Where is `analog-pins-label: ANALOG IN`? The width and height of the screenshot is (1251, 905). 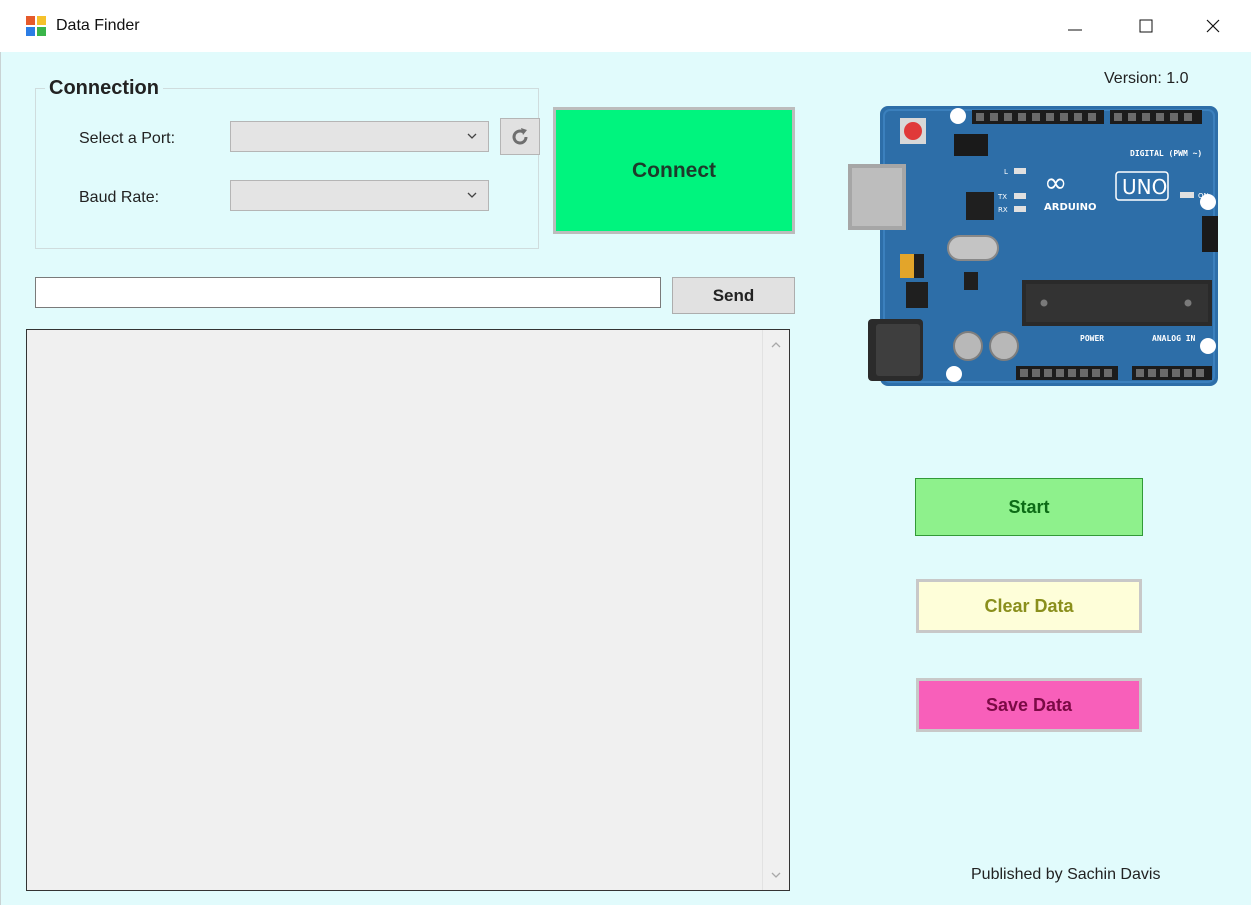 analog-pins-label: ANALOG IN is located at coordinates (1174, 338).